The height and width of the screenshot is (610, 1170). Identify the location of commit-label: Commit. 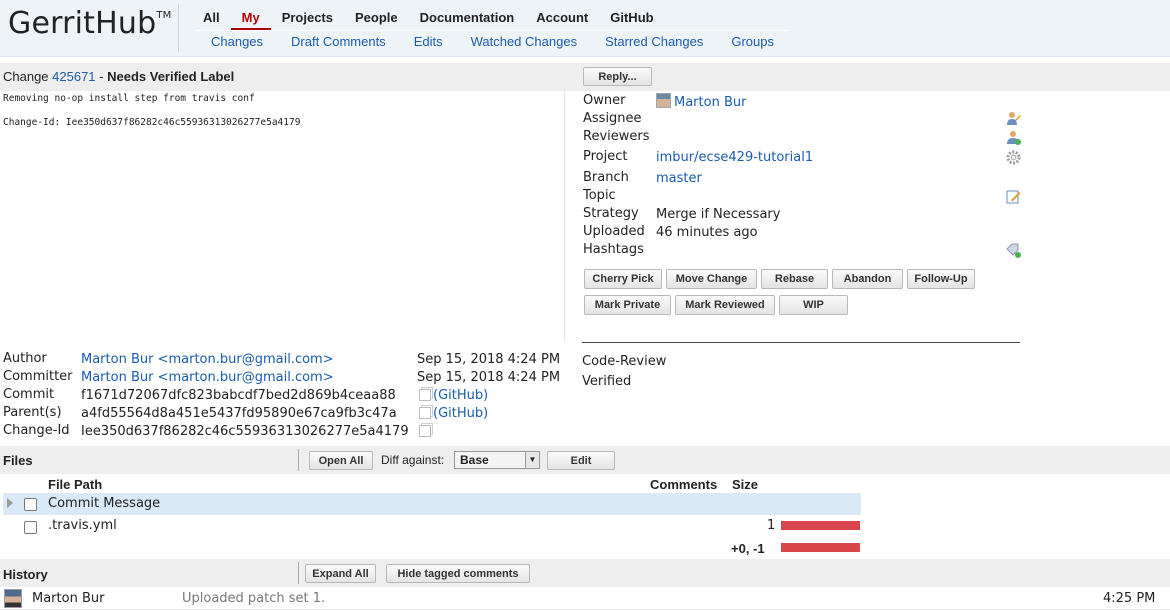
(29, 394).